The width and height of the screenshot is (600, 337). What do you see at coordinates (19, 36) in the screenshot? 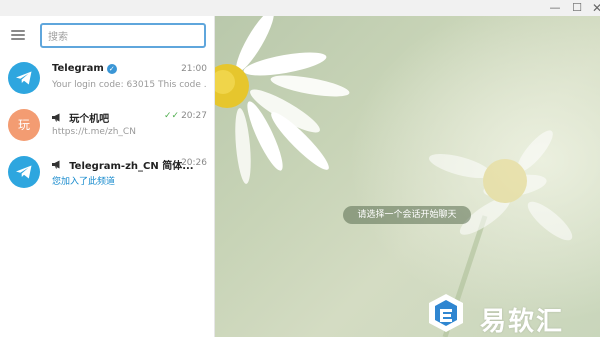
I see `hamburger-menu-icon` at bounding box center [19, 36].